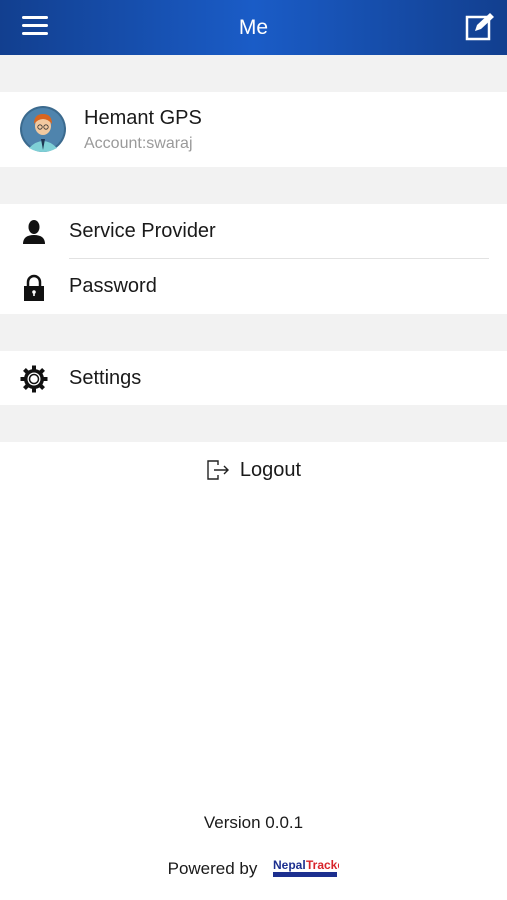 The width and height of the screenshot is (507, 900). I want to click on profile-name: Hemant GPS, so click(143, 118).